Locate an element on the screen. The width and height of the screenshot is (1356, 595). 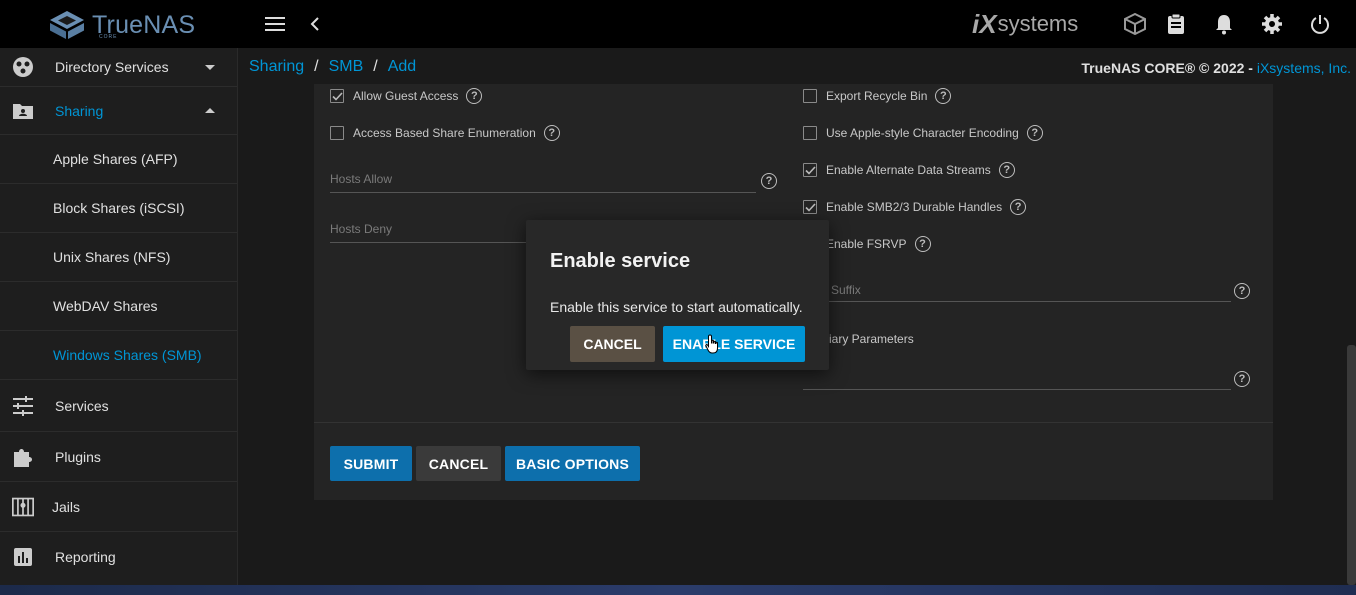
checkbox-export-recycle-bin: Export Recycle Bin ? is located at coordinates (877, 96).